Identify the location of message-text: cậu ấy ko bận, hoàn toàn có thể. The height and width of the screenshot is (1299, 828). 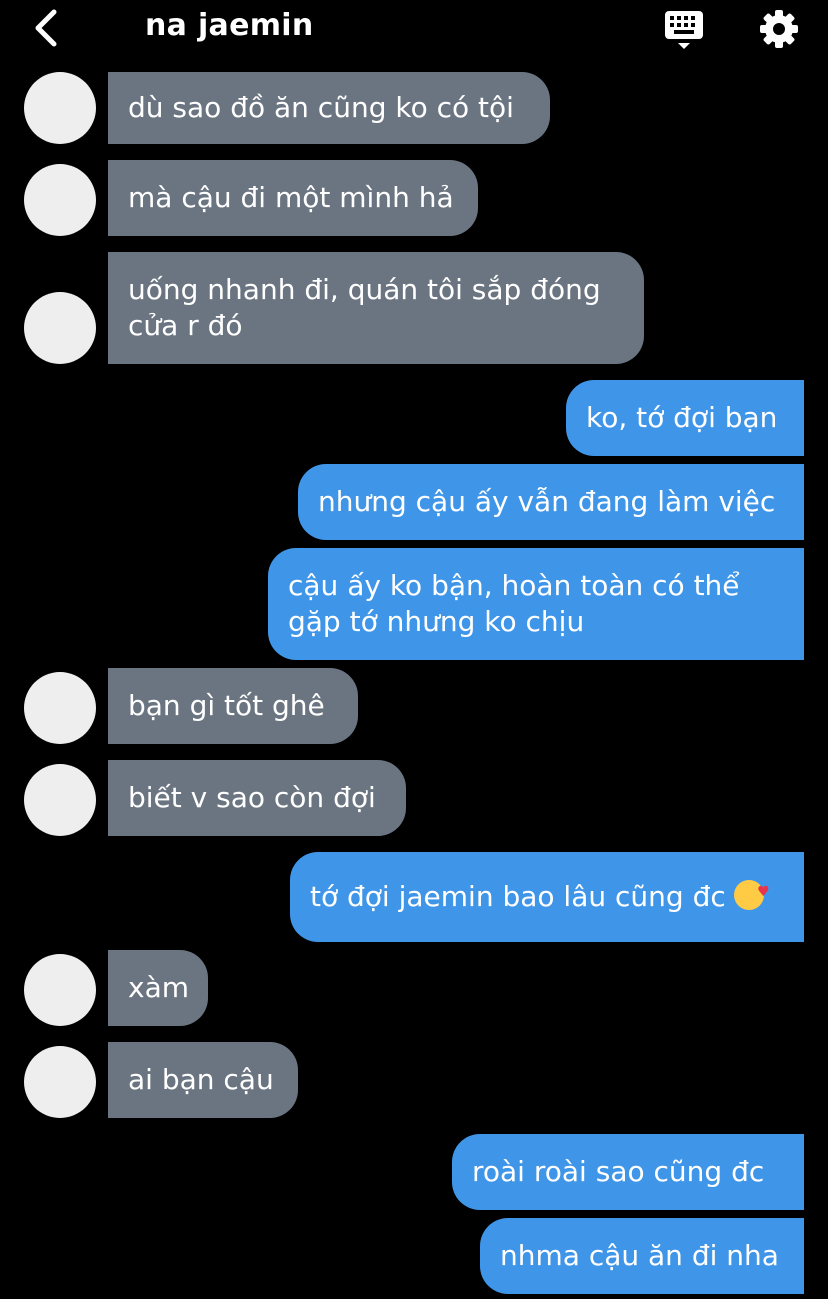
(514, 585).